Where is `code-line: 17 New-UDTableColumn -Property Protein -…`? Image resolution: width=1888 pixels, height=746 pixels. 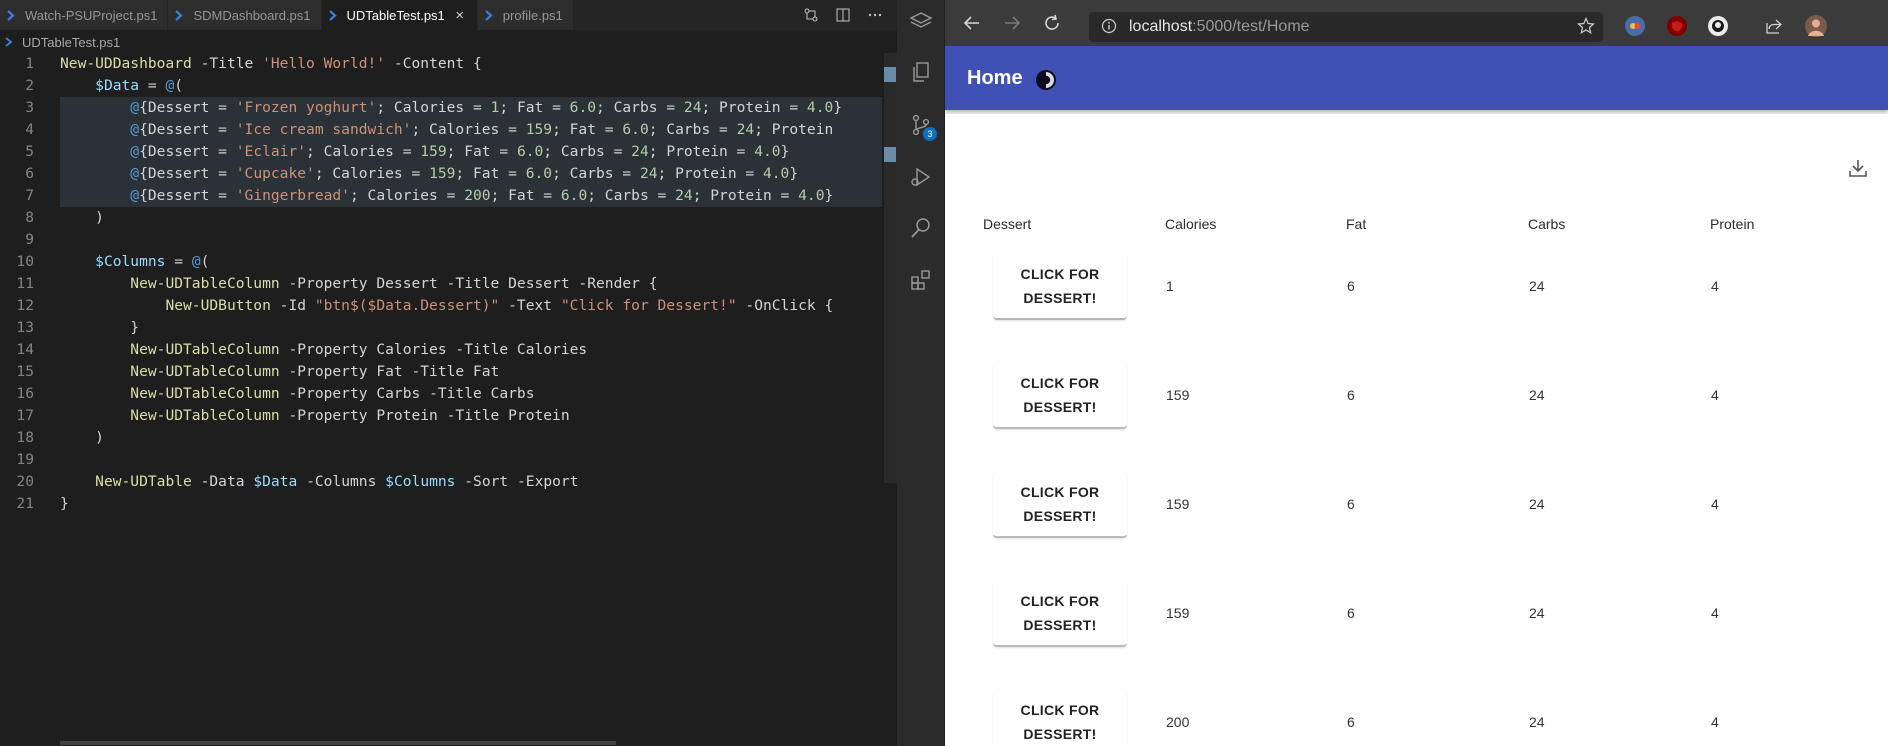
code-line: 17 New-UDTableColumn -Property Protein -… is located at coordinates (442, 416).